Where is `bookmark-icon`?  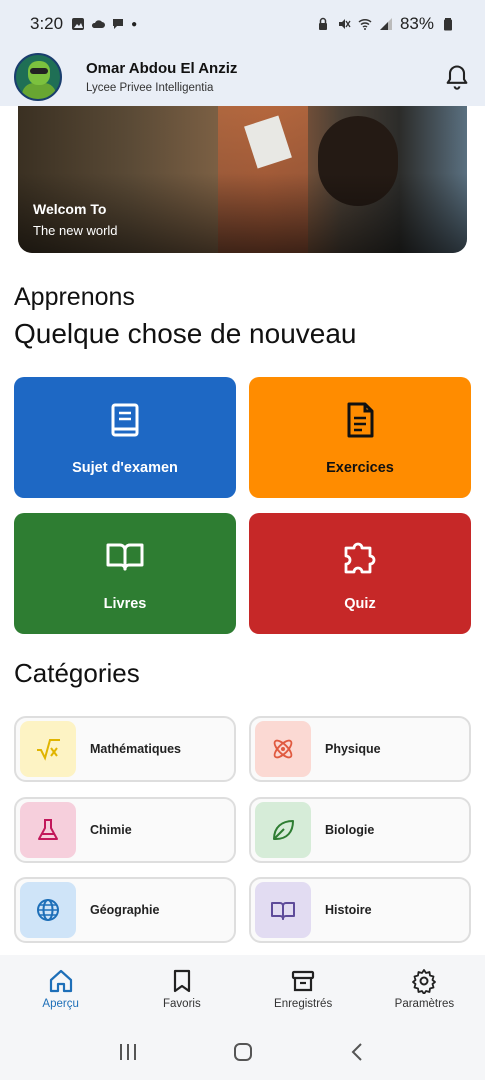 bookmark-icon is located at coordinates (181, 981).